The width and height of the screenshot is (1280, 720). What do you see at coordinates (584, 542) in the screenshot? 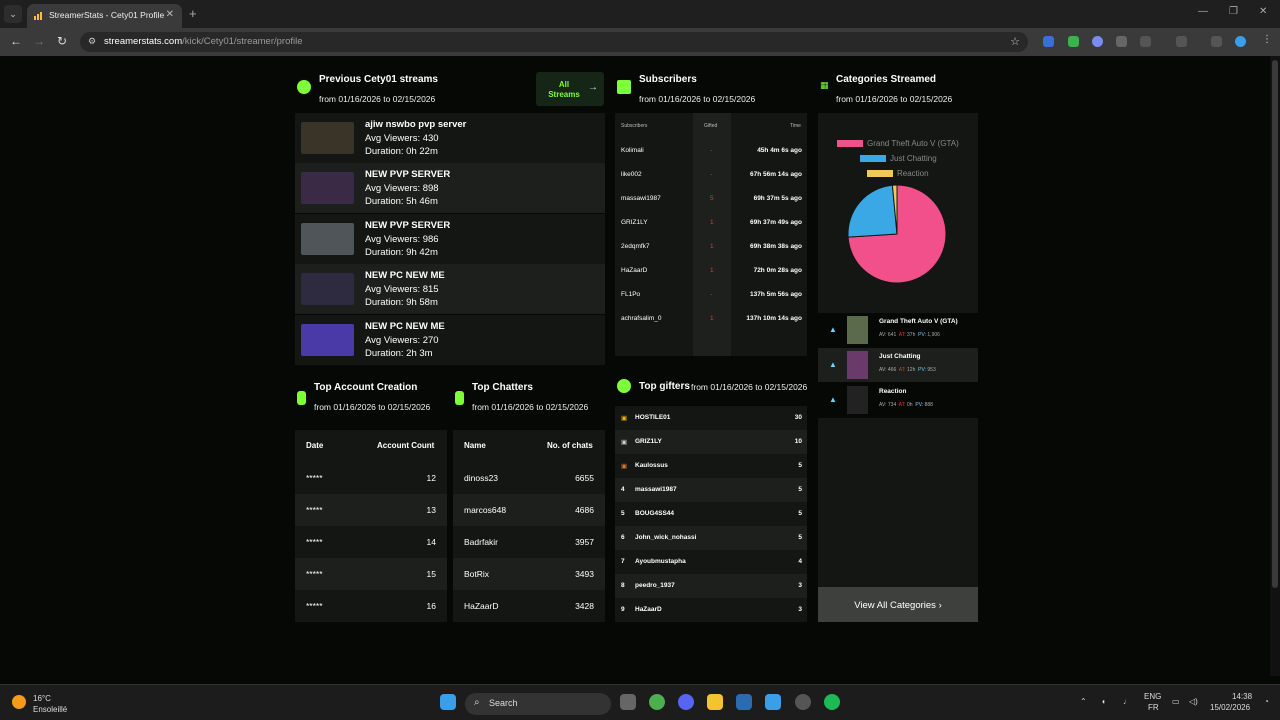
I see `chatter-count: 3957` at bounding box center [584, 542].